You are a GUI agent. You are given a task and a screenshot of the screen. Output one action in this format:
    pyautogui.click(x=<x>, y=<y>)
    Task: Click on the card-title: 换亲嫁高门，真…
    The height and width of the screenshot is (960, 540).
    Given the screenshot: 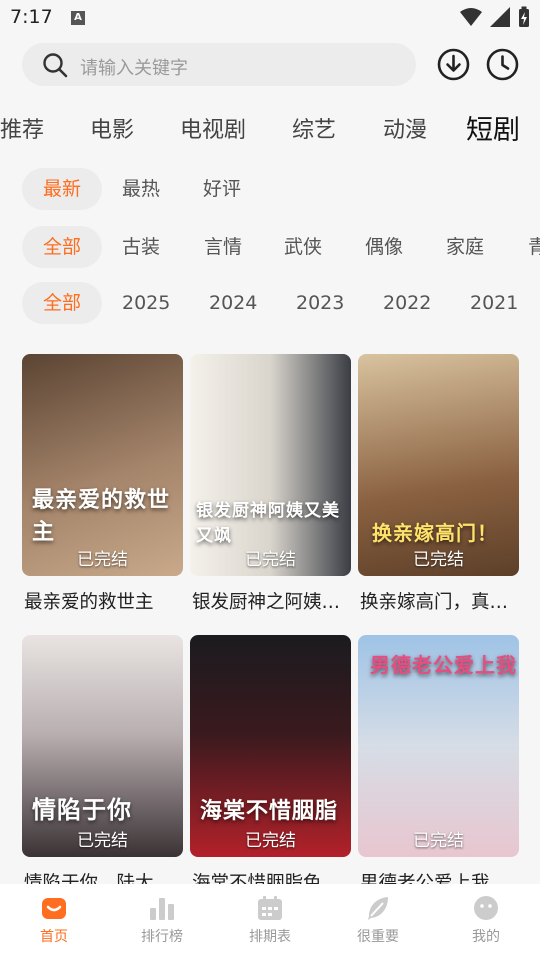 What is the action you would take?
    pyautogui.click(x=434, y=602)
    